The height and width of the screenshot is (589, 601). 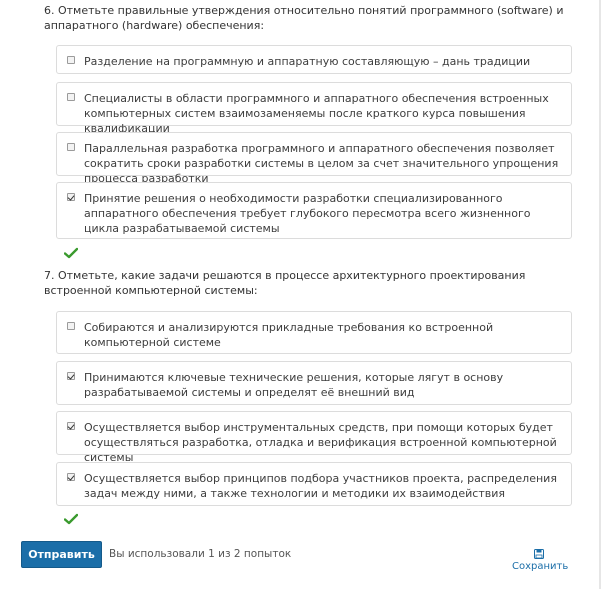 I want to click on attempts-text: Вы использовали 1 из 2 попыток, so click(x=200, y=554).